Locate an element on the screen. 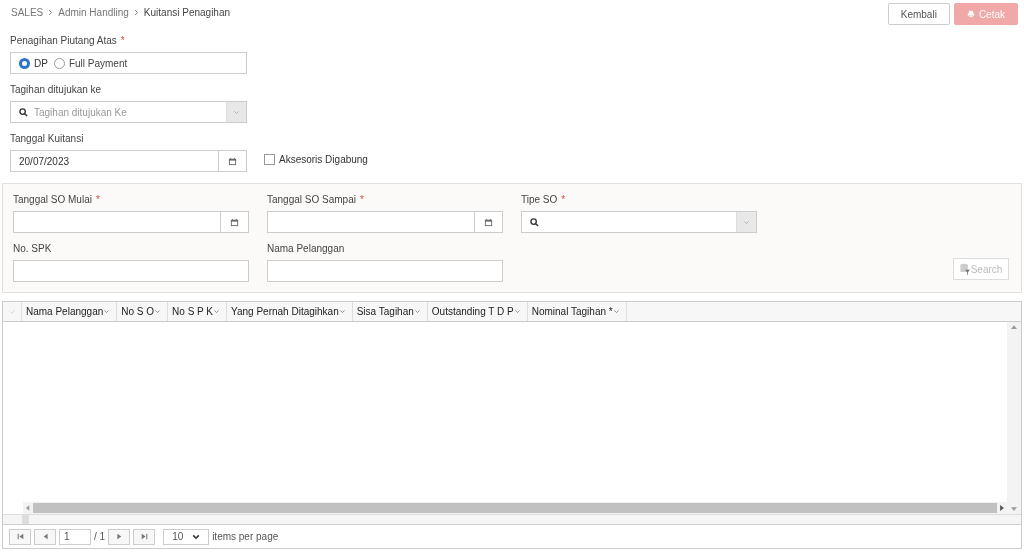 The height and width of the screenshot is (556, 1024). last-page-icon is located at coordinates (144, 536).